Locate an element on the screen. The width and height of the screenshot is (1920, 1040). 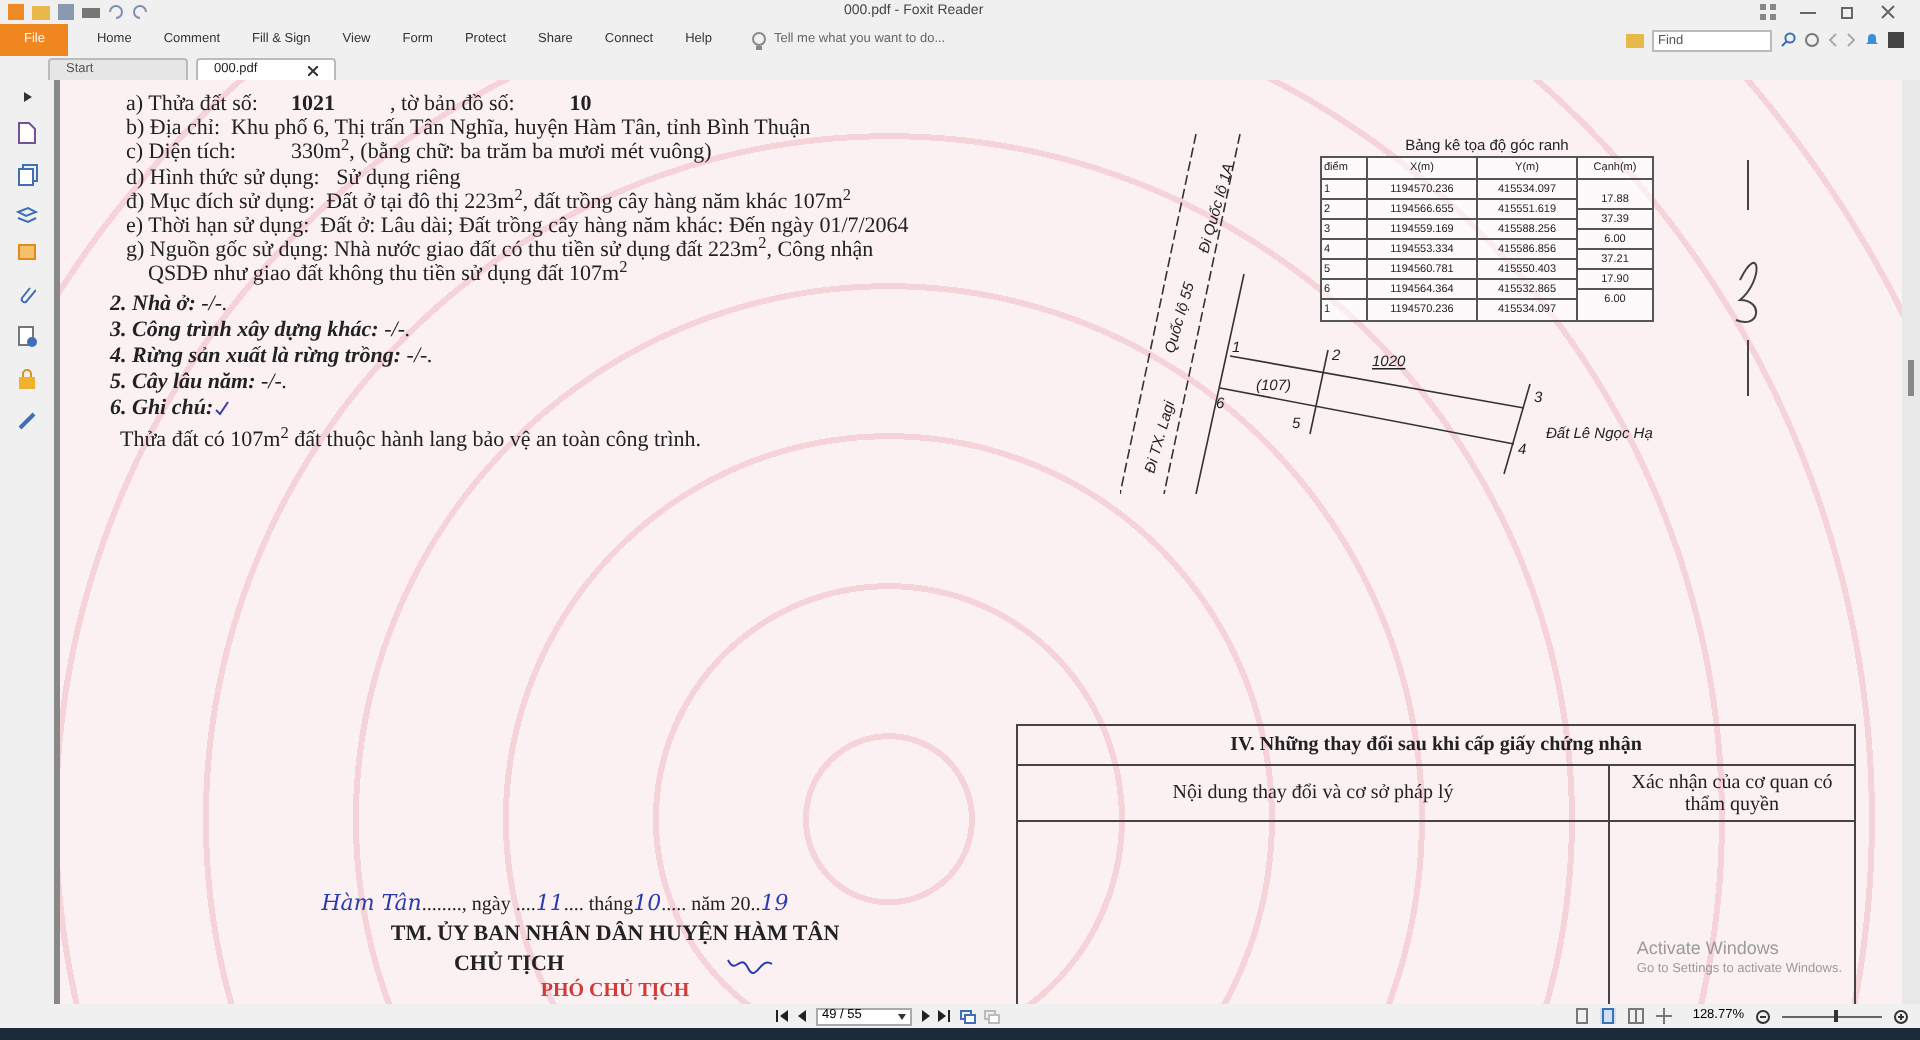
document-check-icon is located at coordinates (27, 337).